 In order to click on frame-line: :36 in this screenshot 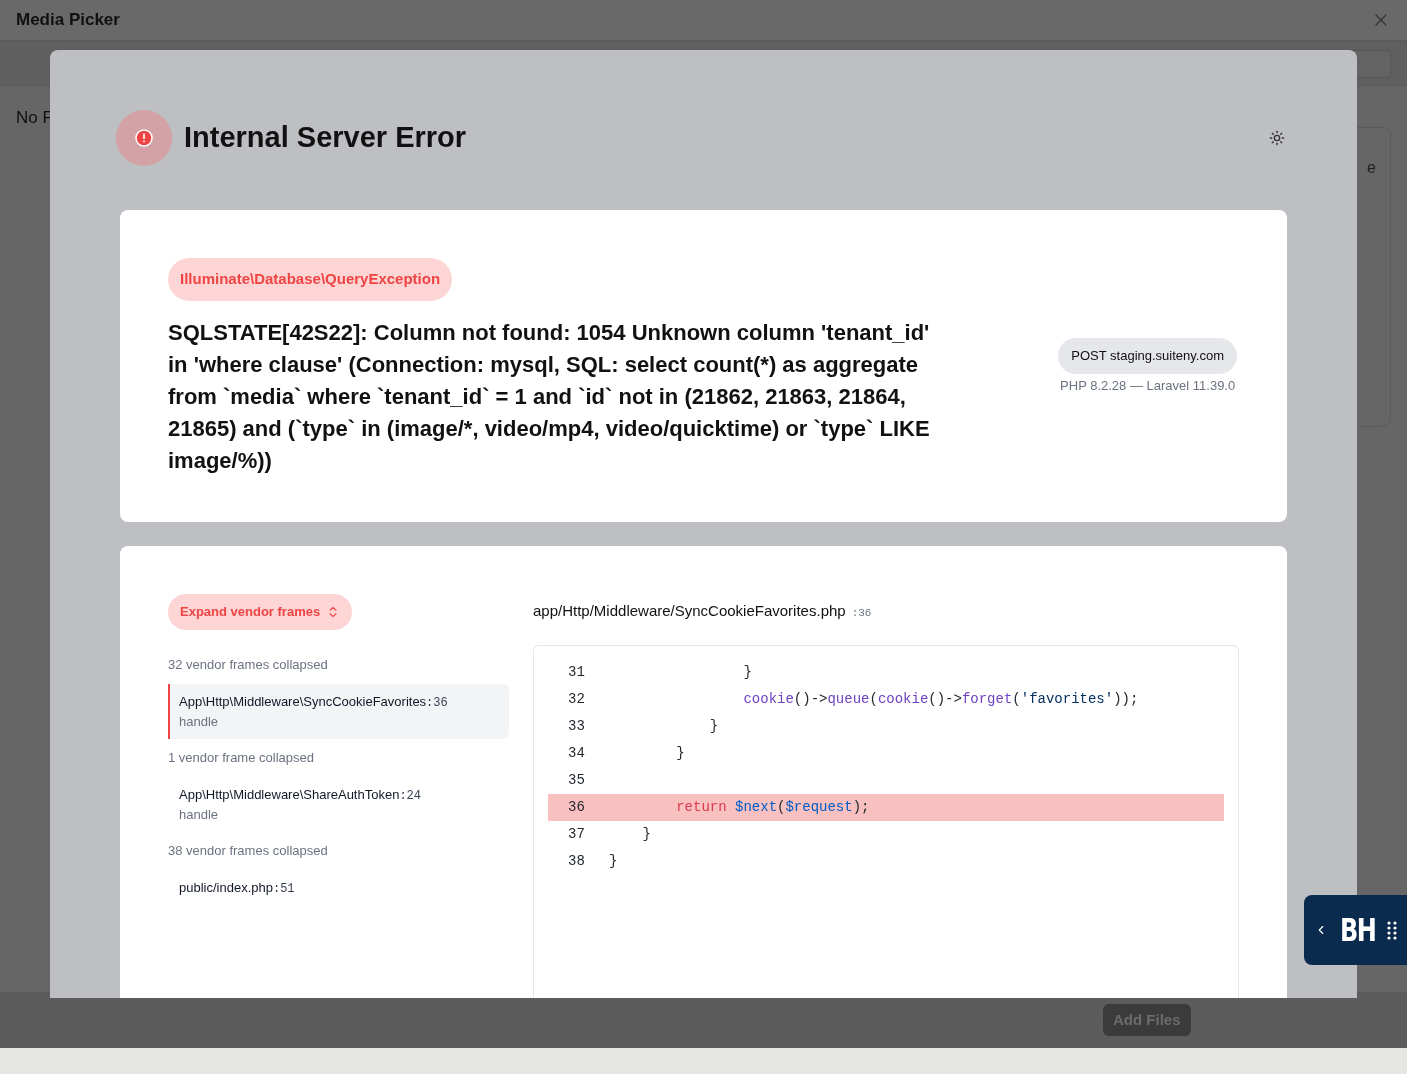, I will do `click(437, 703)`.